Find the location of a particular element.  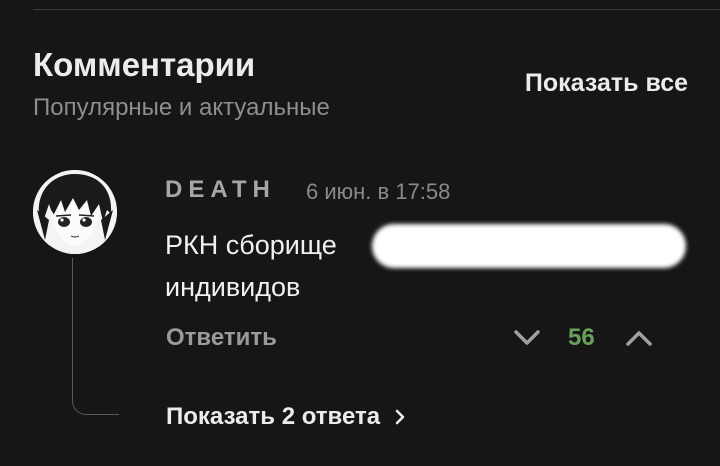

comment-score: 56 is located at coordinates (581, 337).